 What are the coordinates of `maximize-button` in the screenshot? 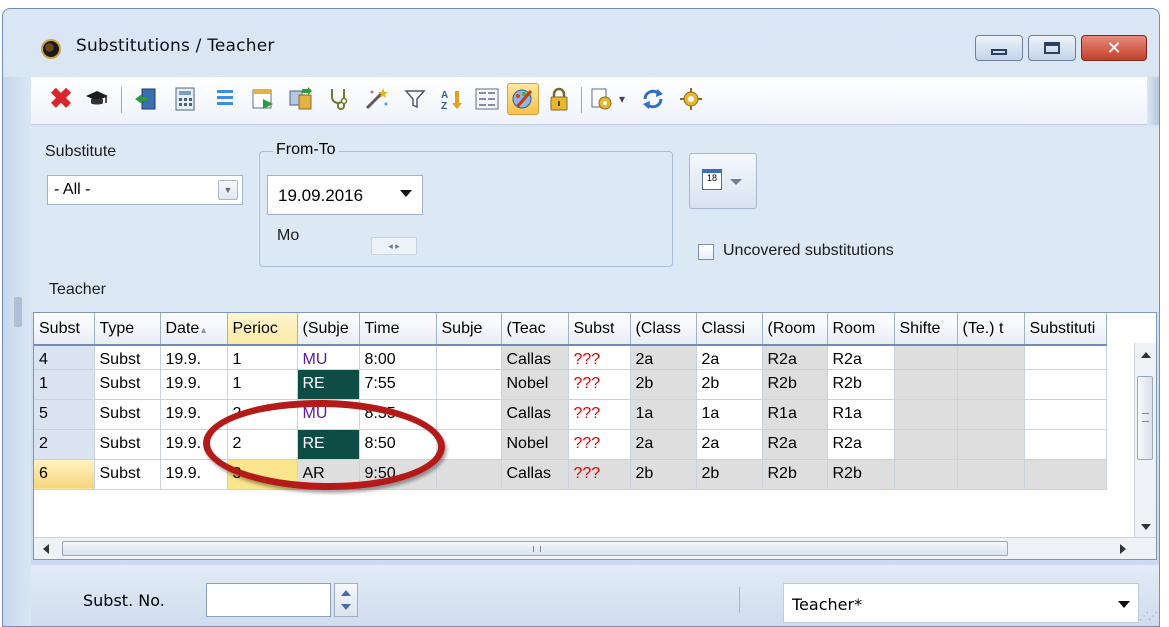 It's located at (1052, 48).